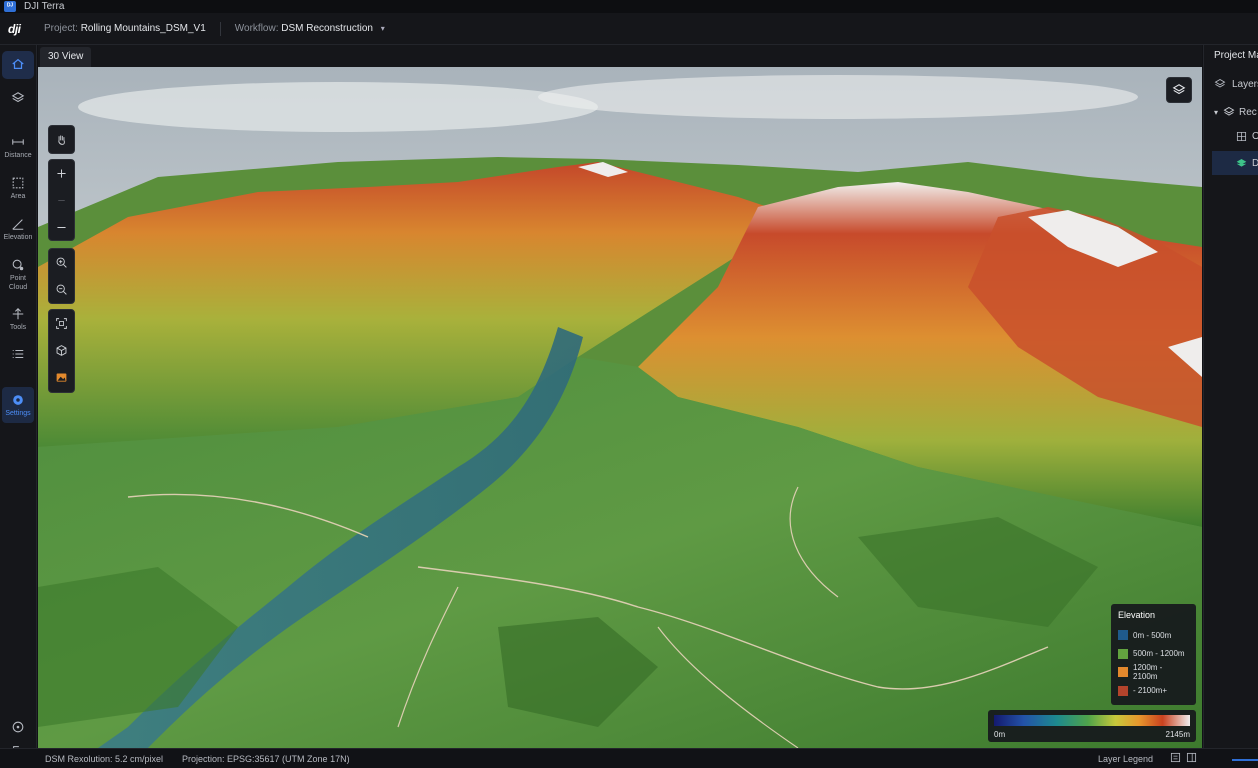 The height and width of the screenshot is (768, 1258). I want to click on window-titlebar: ᴰᴶ DJI Terra, so click(629, 6).